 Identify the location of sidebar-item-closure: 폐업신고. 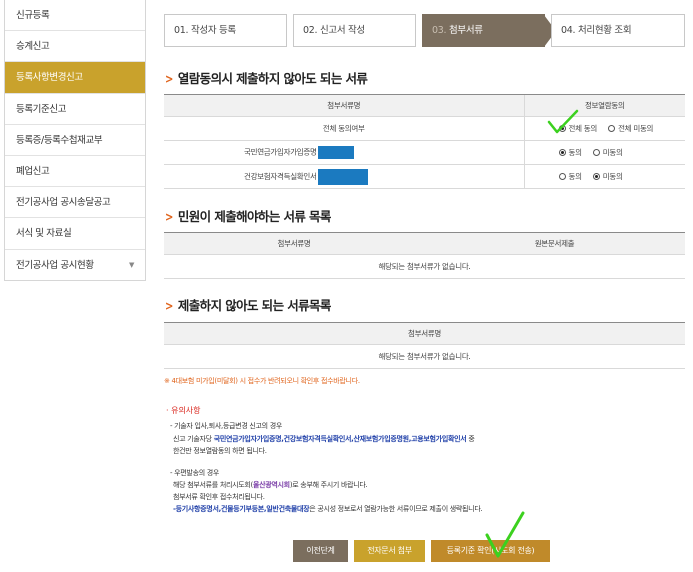
(75, 172).